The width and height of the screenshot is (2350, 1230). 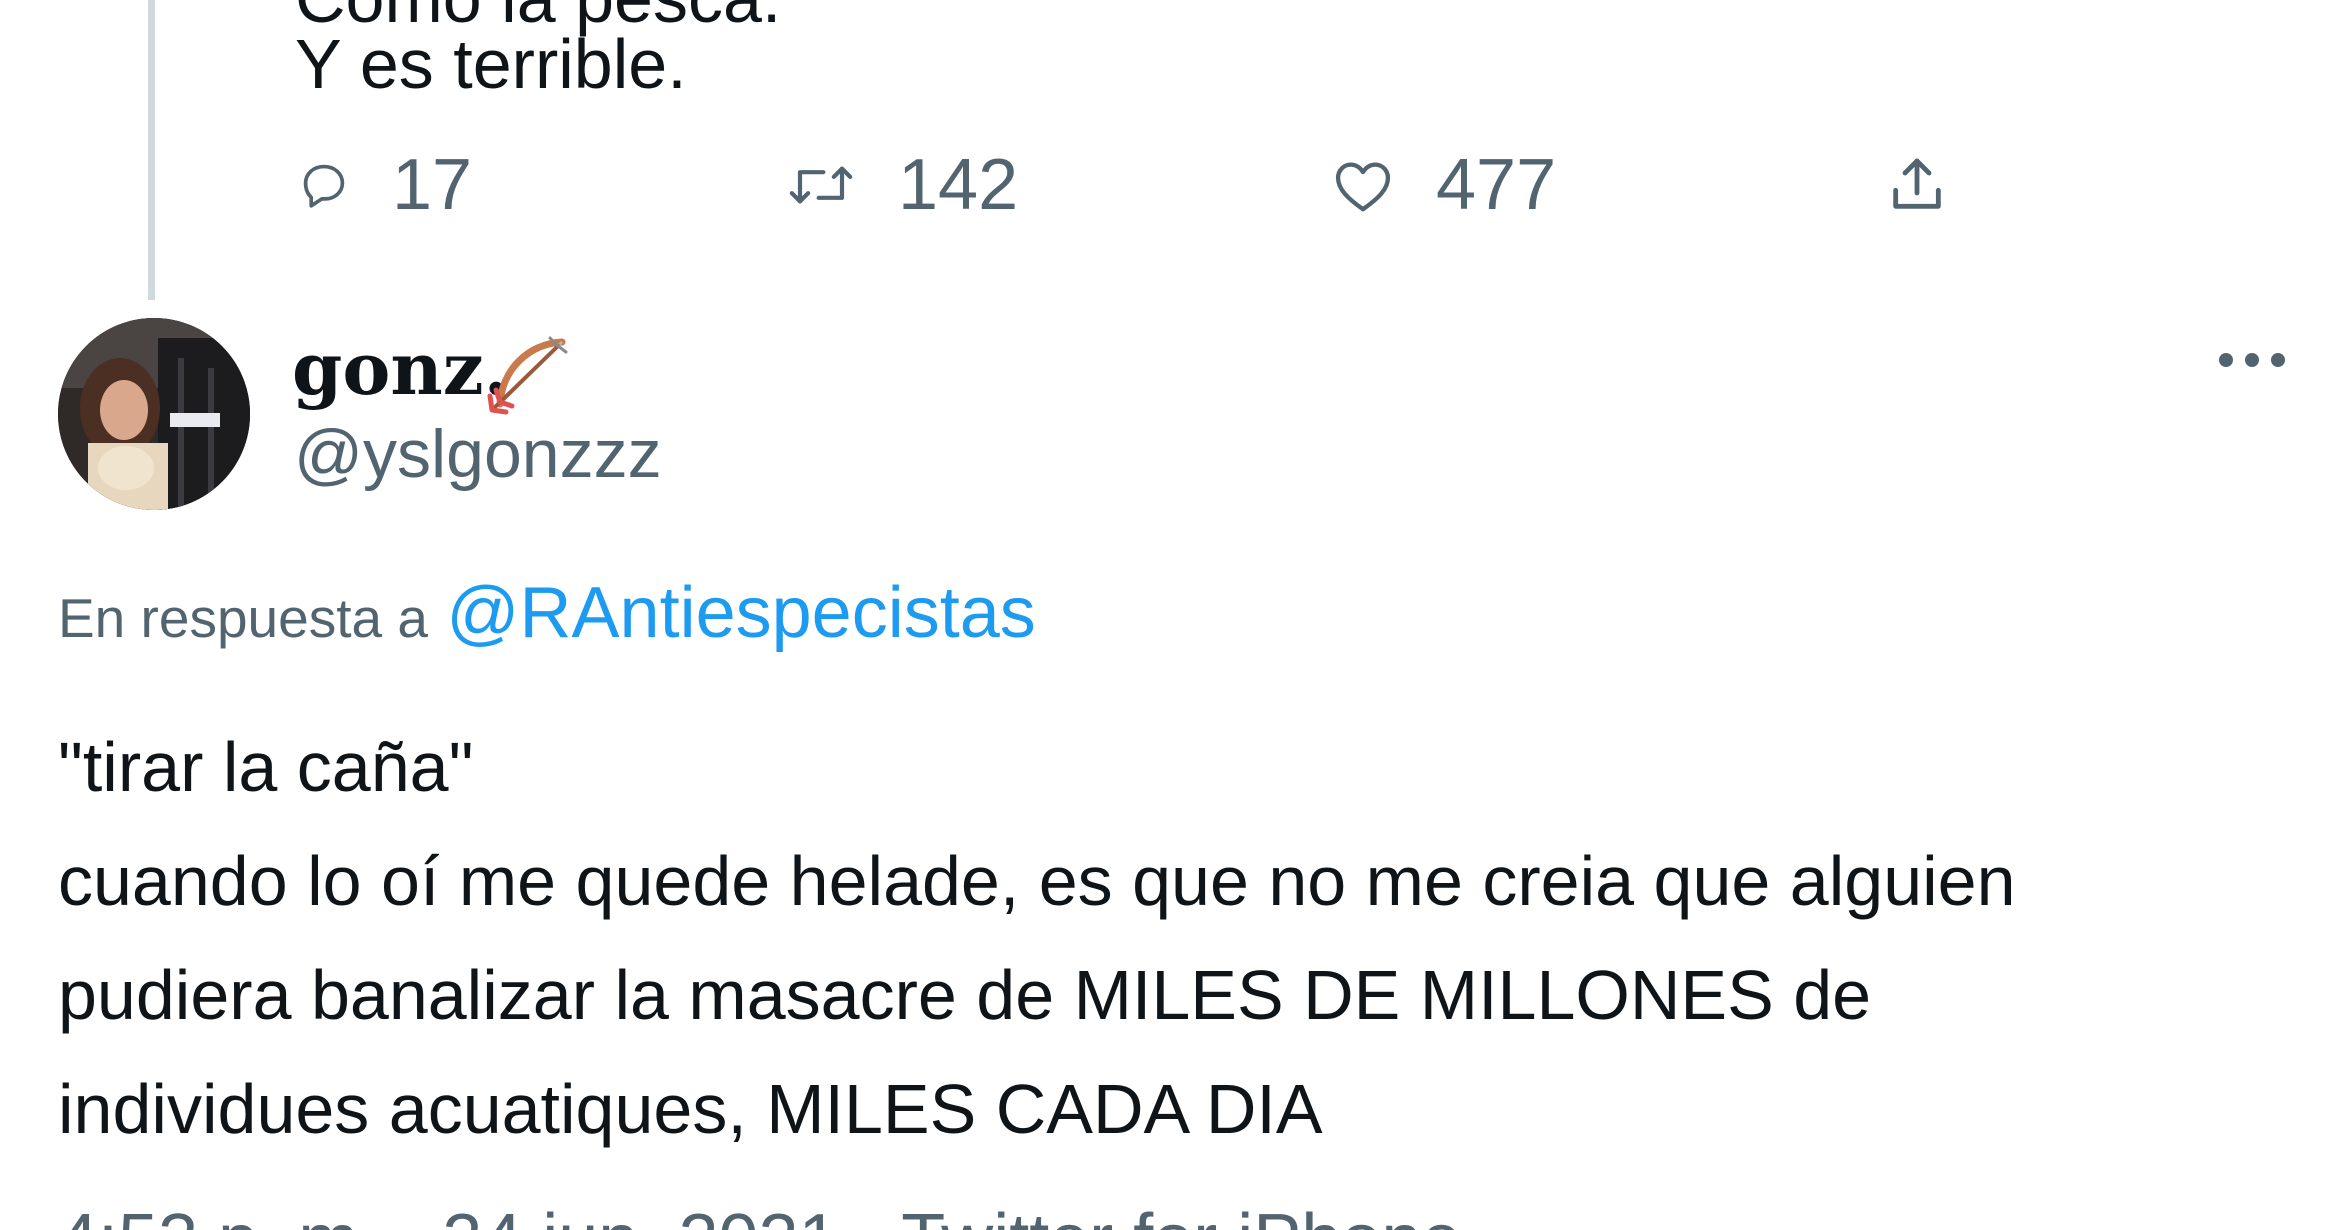 What do you see at coordinates (2252, 360) in the screenshot?
I see `more-dots-icon` at bounding box center [2252, 360].